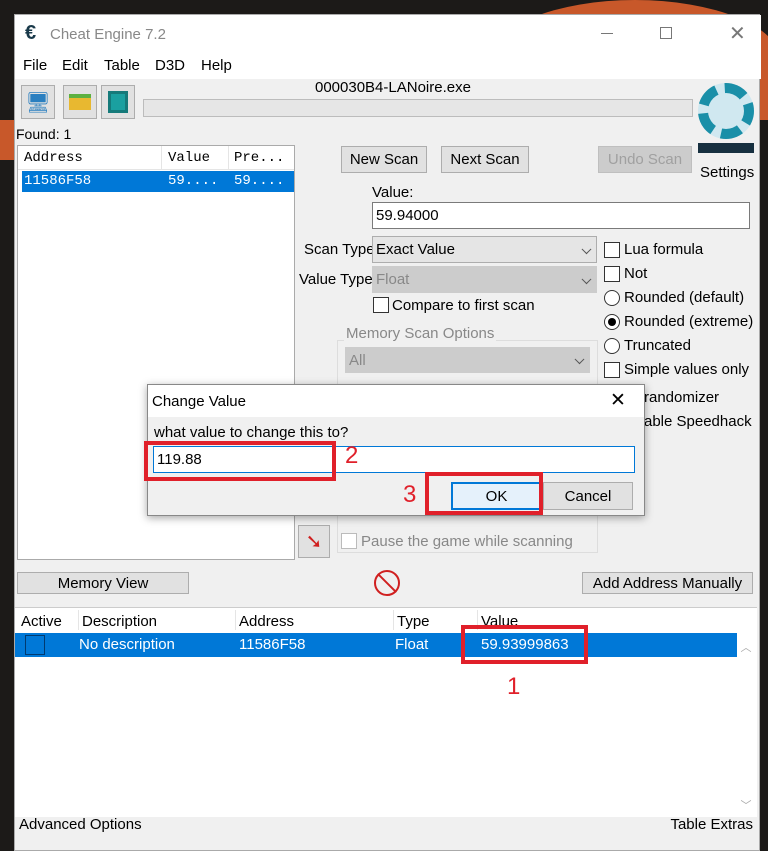 The height and width of the screenshot is (851, 768). I want to click on advanced-options-link: Advanced Options, so click(80, 824).